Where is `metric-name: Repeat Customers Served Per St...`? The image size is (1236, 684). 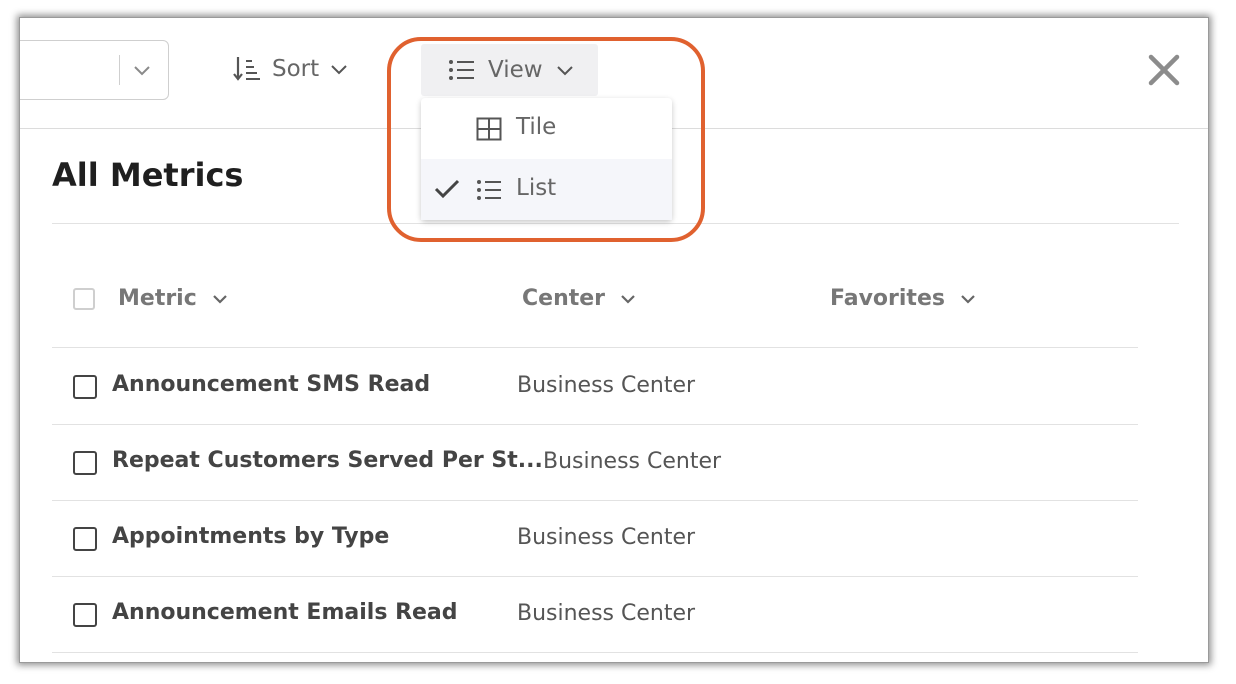
metric-name: Repeat Customers Served Per St... is located at coordinates (327, 460).